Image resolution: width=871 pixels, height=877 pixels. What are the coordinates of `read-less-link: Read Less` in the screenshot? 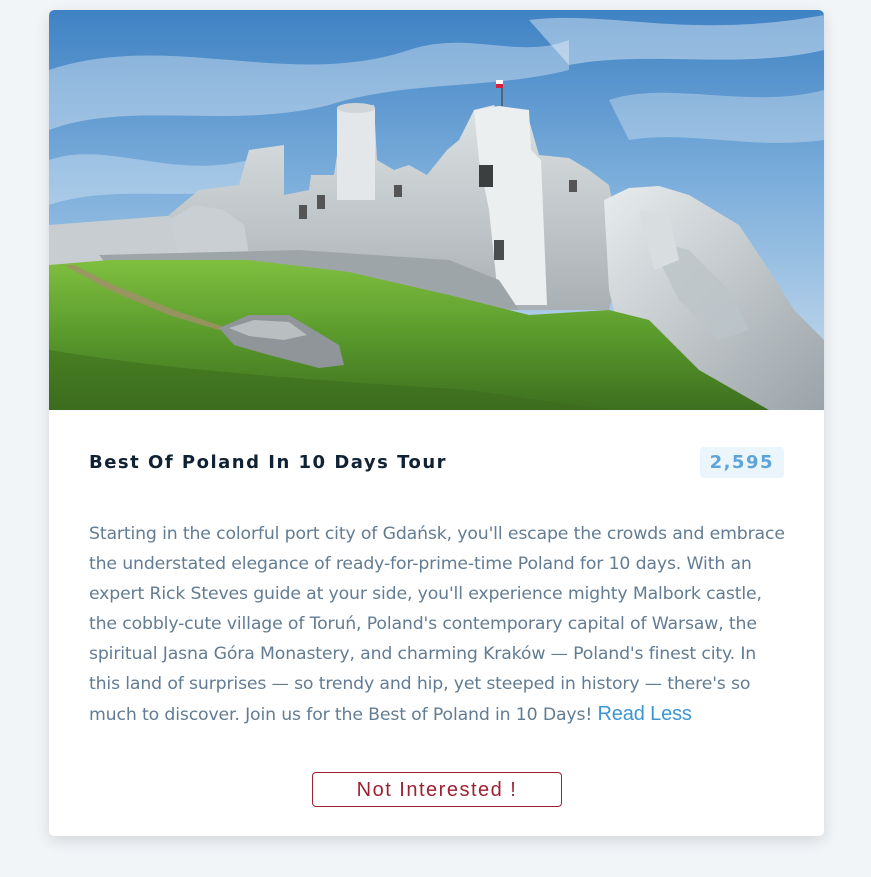 It's located at (645, 714).